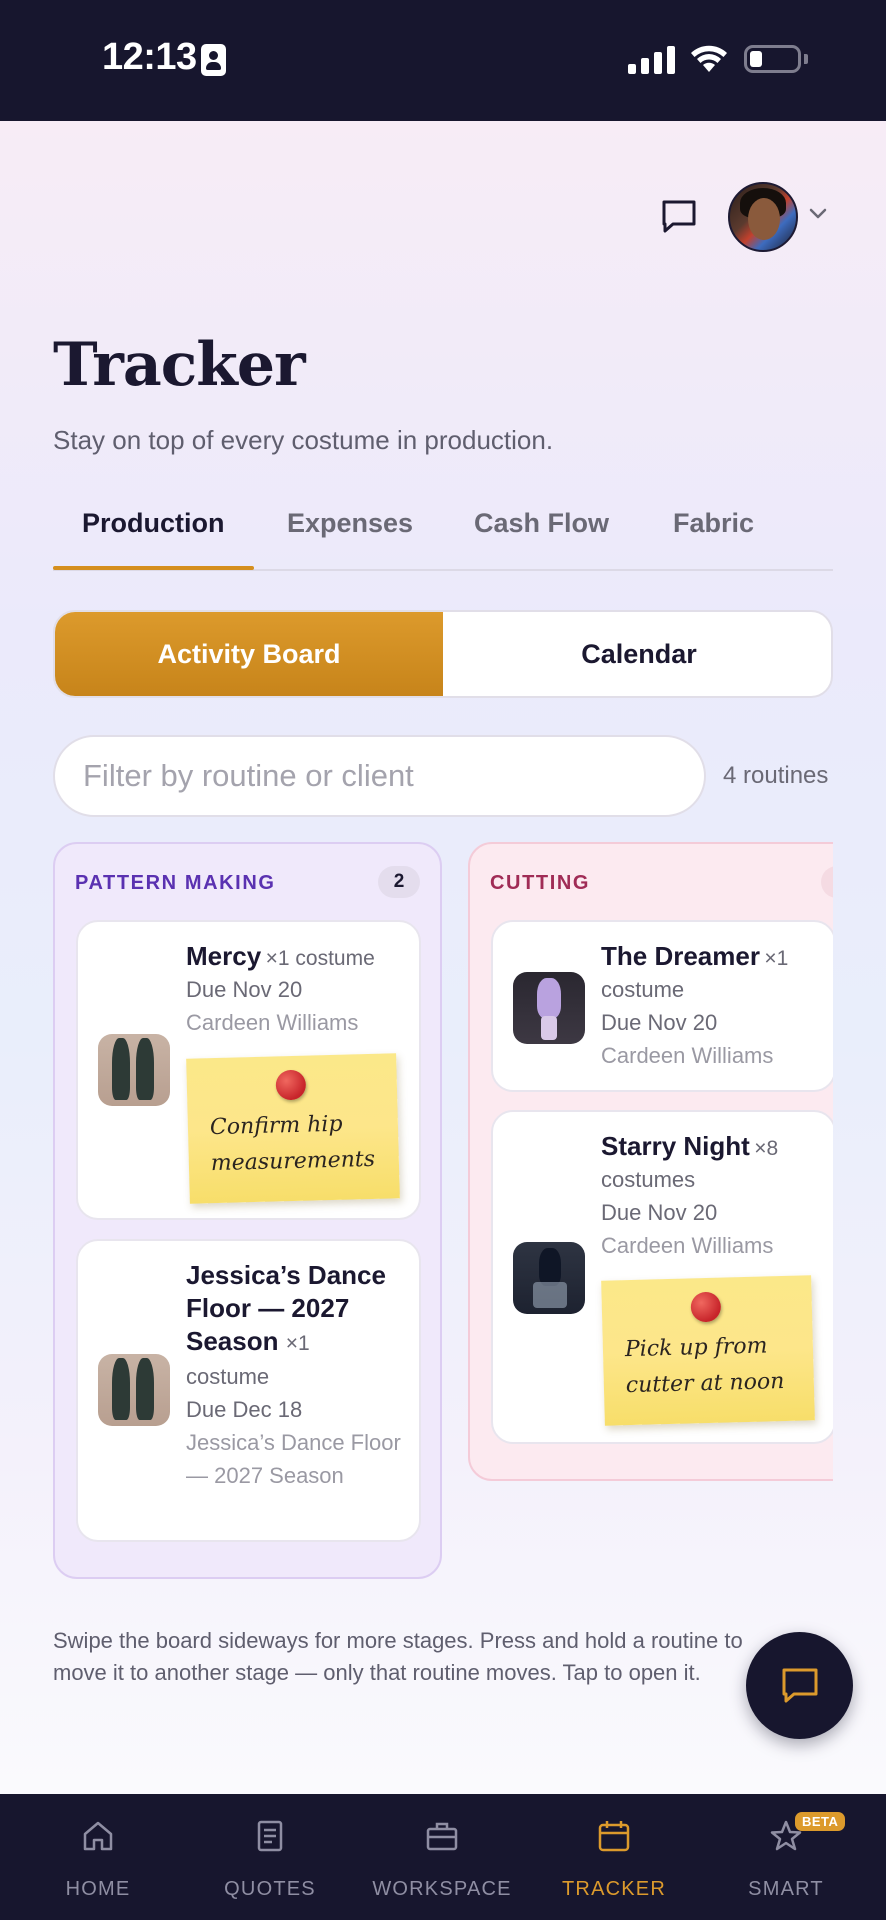 The height and width of the screenshot is (1920, 886). I want to click on sticky-note: Pick up from cutter at noon, so click(708, 1350).